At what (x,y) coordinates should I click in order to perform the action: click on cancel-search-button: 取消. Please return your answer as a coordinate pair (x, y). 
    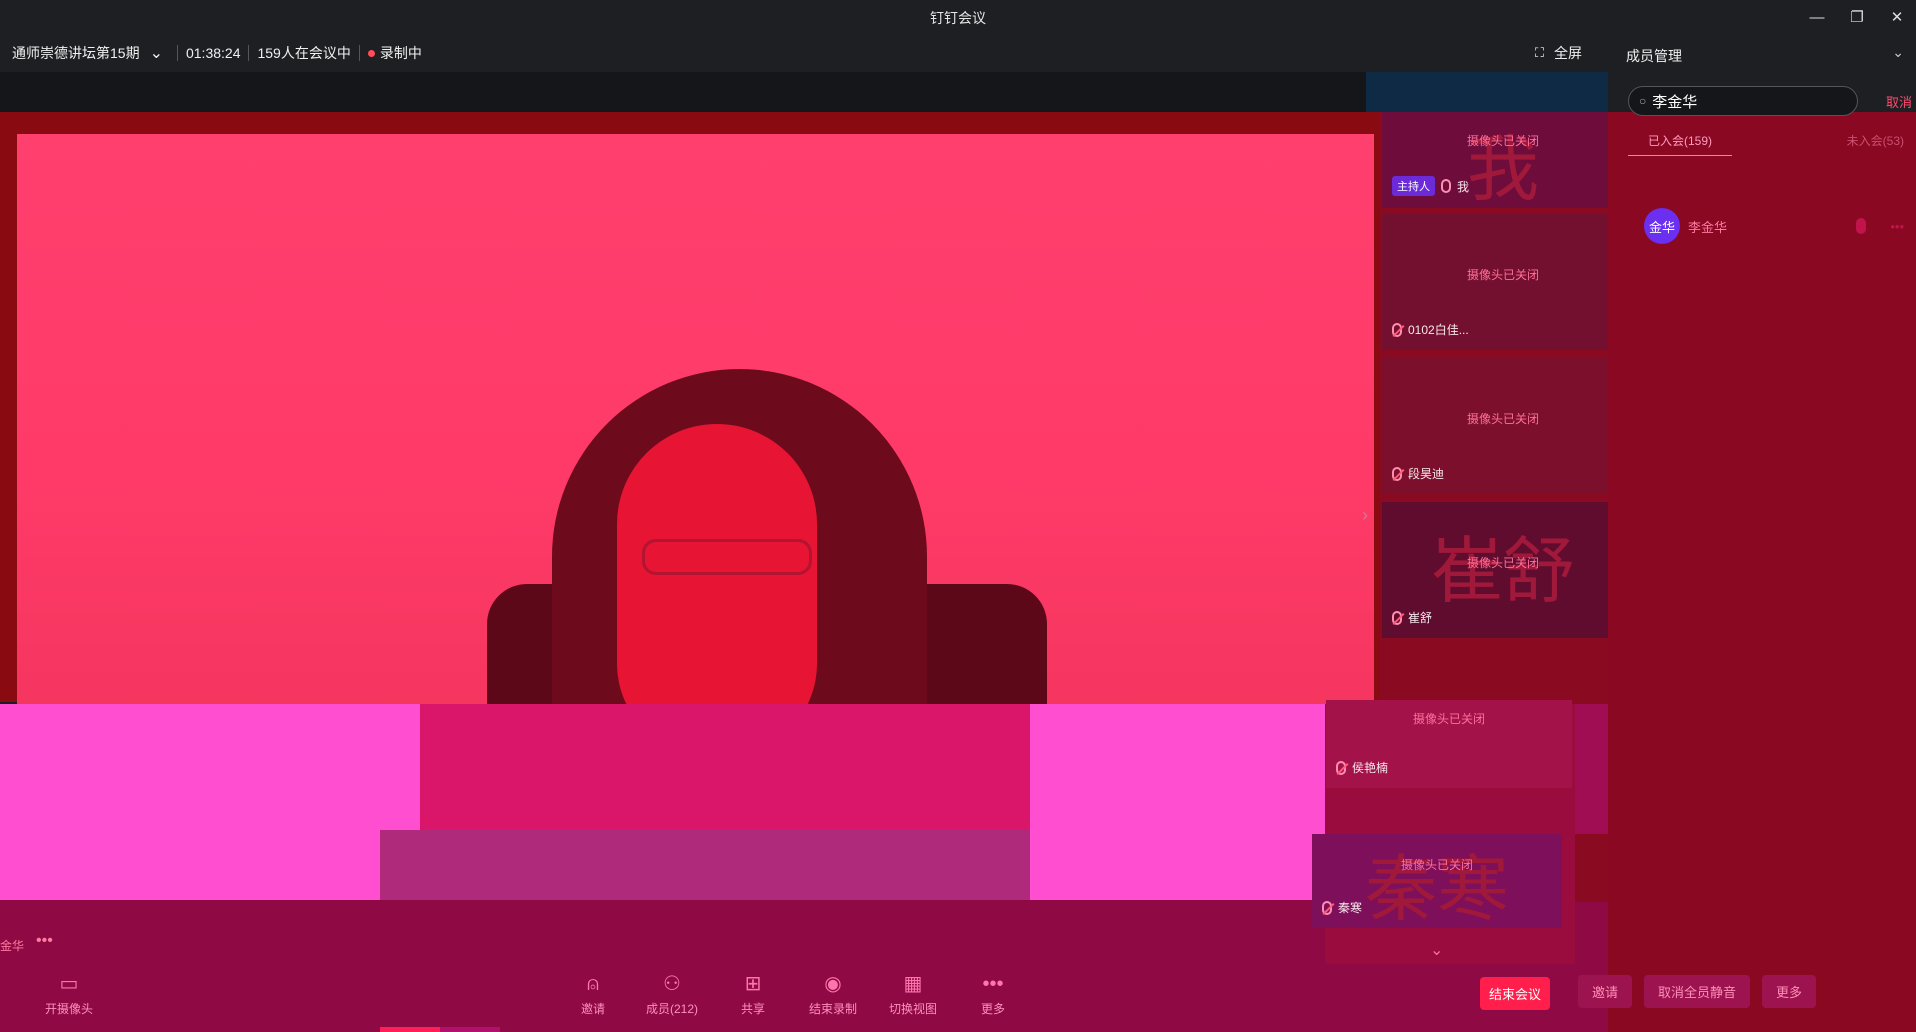
    Looking at the image, I should click on (1899, 101).